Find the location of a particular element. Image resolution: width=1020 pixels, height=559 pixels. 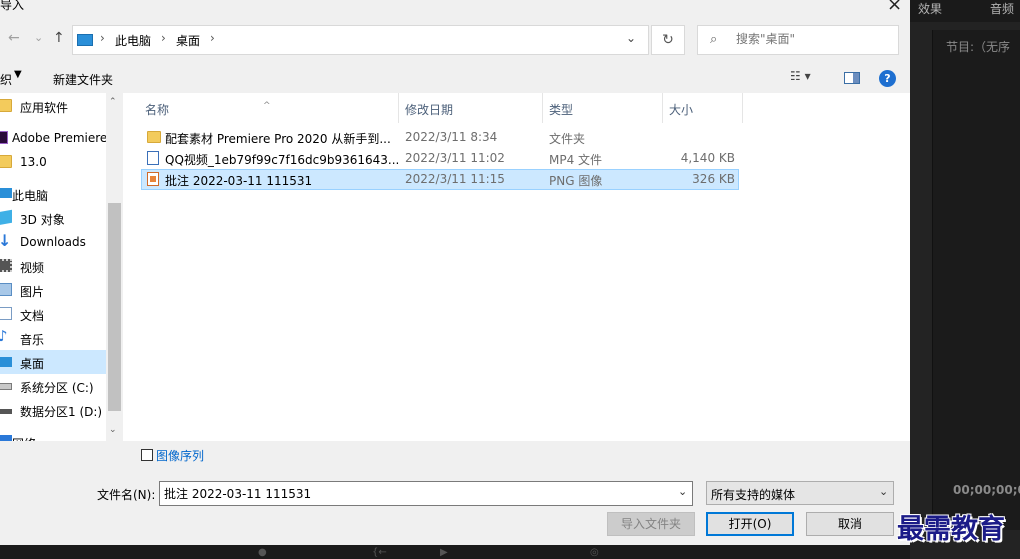

sidebar-item-label: Adobe Premiere is located at coordinates (60, 138).